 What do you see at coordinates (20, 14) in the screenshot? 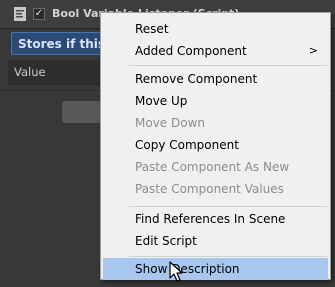
I see `script-component-icon` at bounding box center [20, 14].